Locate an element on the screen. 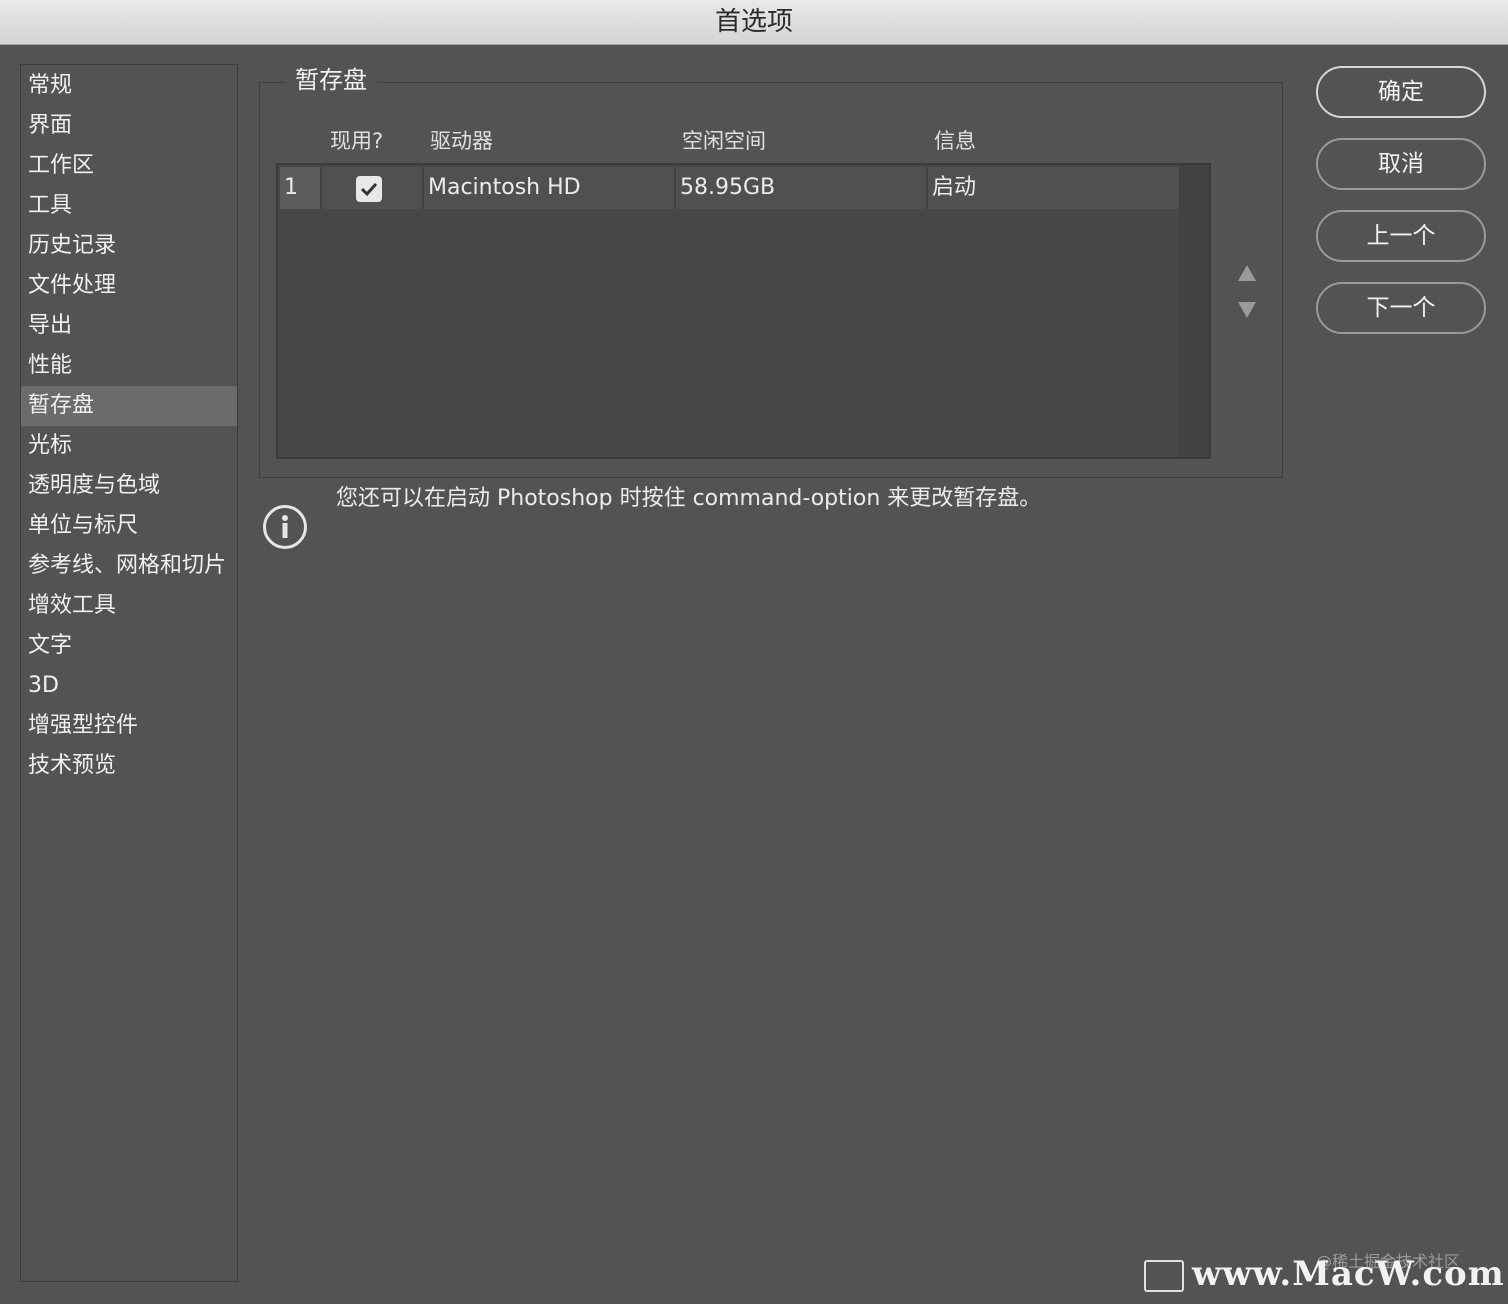 Image resolution: width=1508 pixels, height=1304 pixels. checkmark-icon is located at coordinates (369, 189).